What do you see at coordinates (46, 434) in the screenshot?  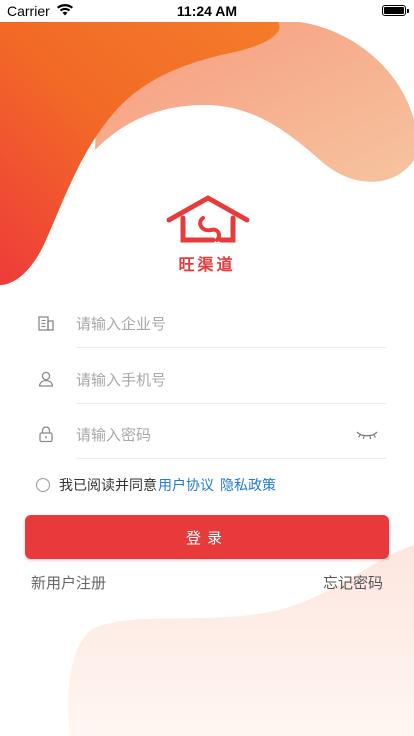 I see `lock-icon` at bounding box center [46, 434].